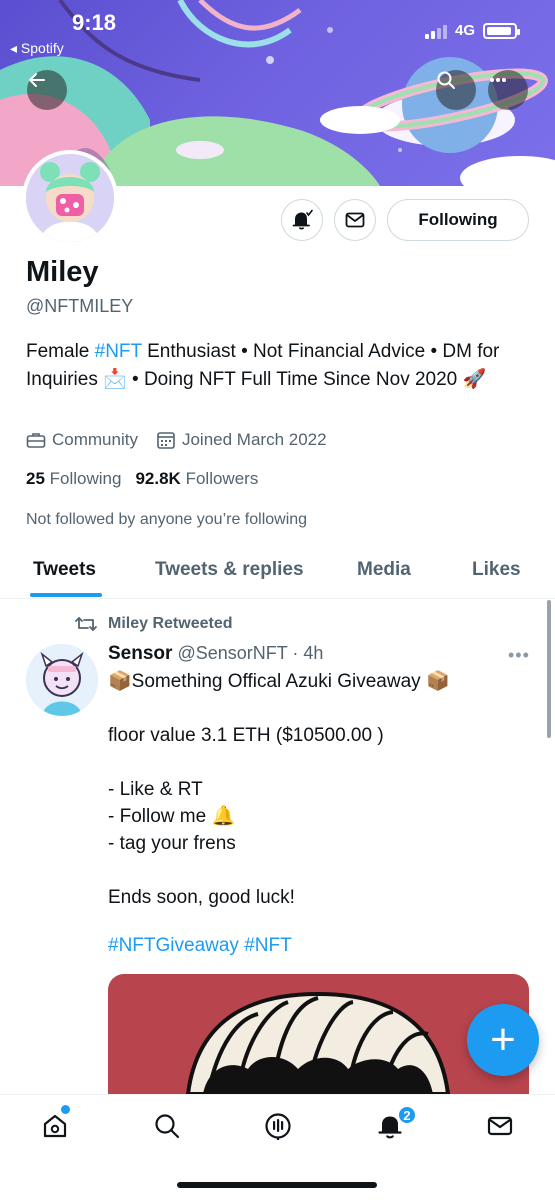 The width and height of the screenshot is (555, 1200). Describe the element at coordinates (94, 22) in the screenshot. I see `status-time: 9:18` at that location.